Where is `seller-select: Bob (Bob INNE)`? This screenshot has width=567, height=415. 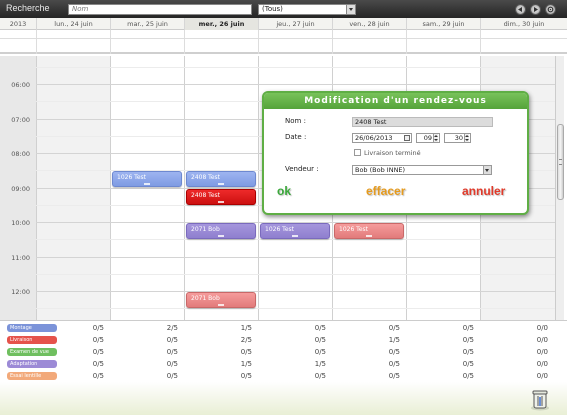
seller-select: Bob (Bob INNE) is located at coordinates (422, 170).